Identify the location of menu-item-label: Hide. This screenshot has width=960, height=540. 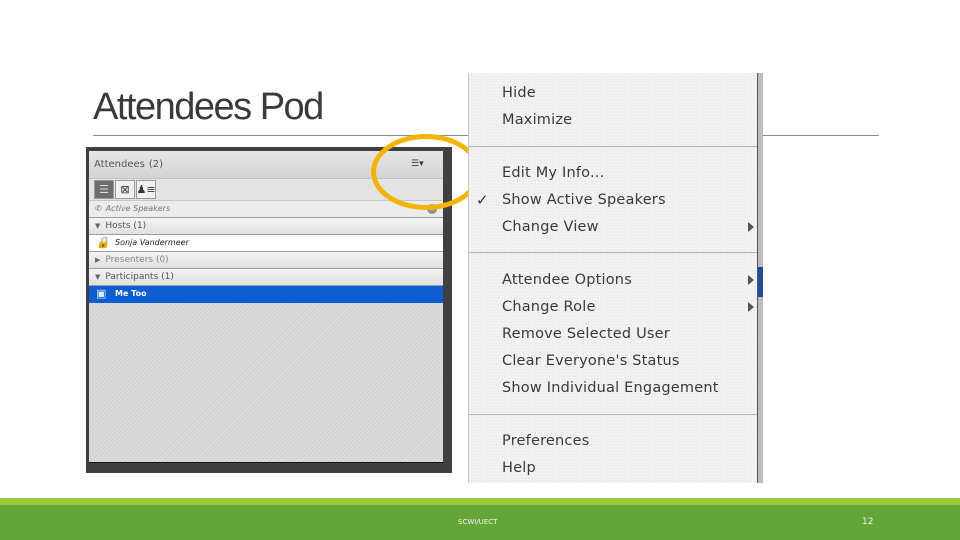
(519, 93).